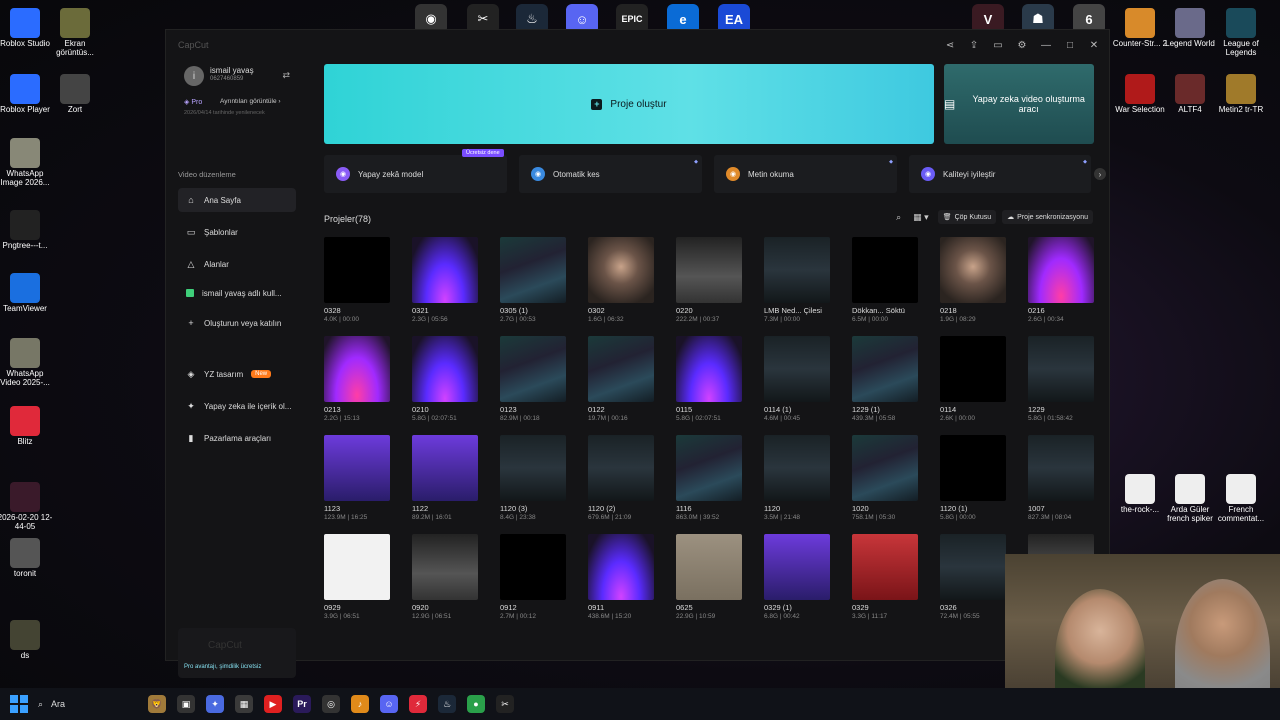 This screenshot has height=720, width=1280. What do you see at coordinates (215, 704) in the screenshot?
I see `copilot-icon: ✦` at bounding box center [215, 704].